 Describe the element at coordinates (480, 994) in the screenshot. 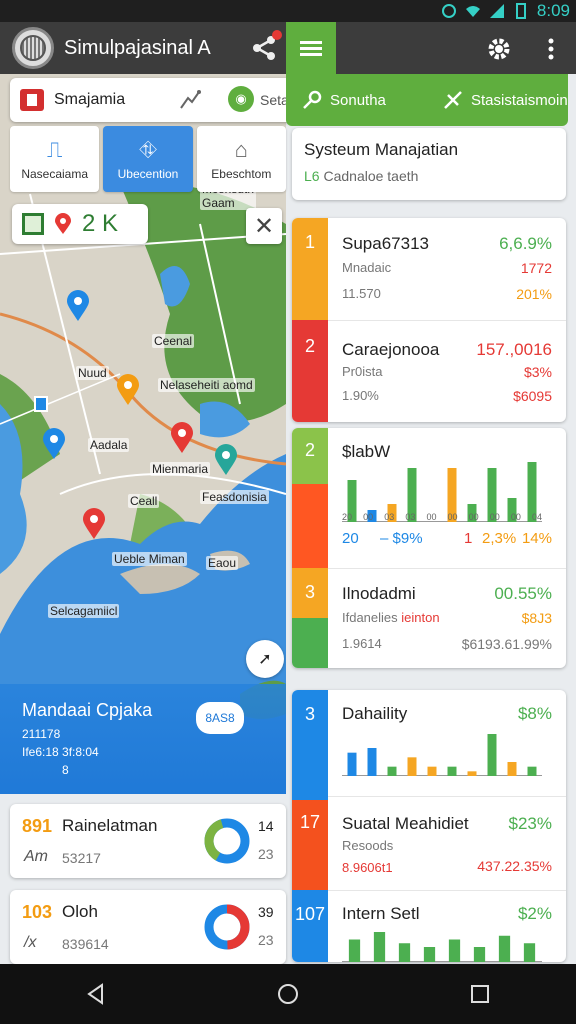

I see `recents-icon` at that location.